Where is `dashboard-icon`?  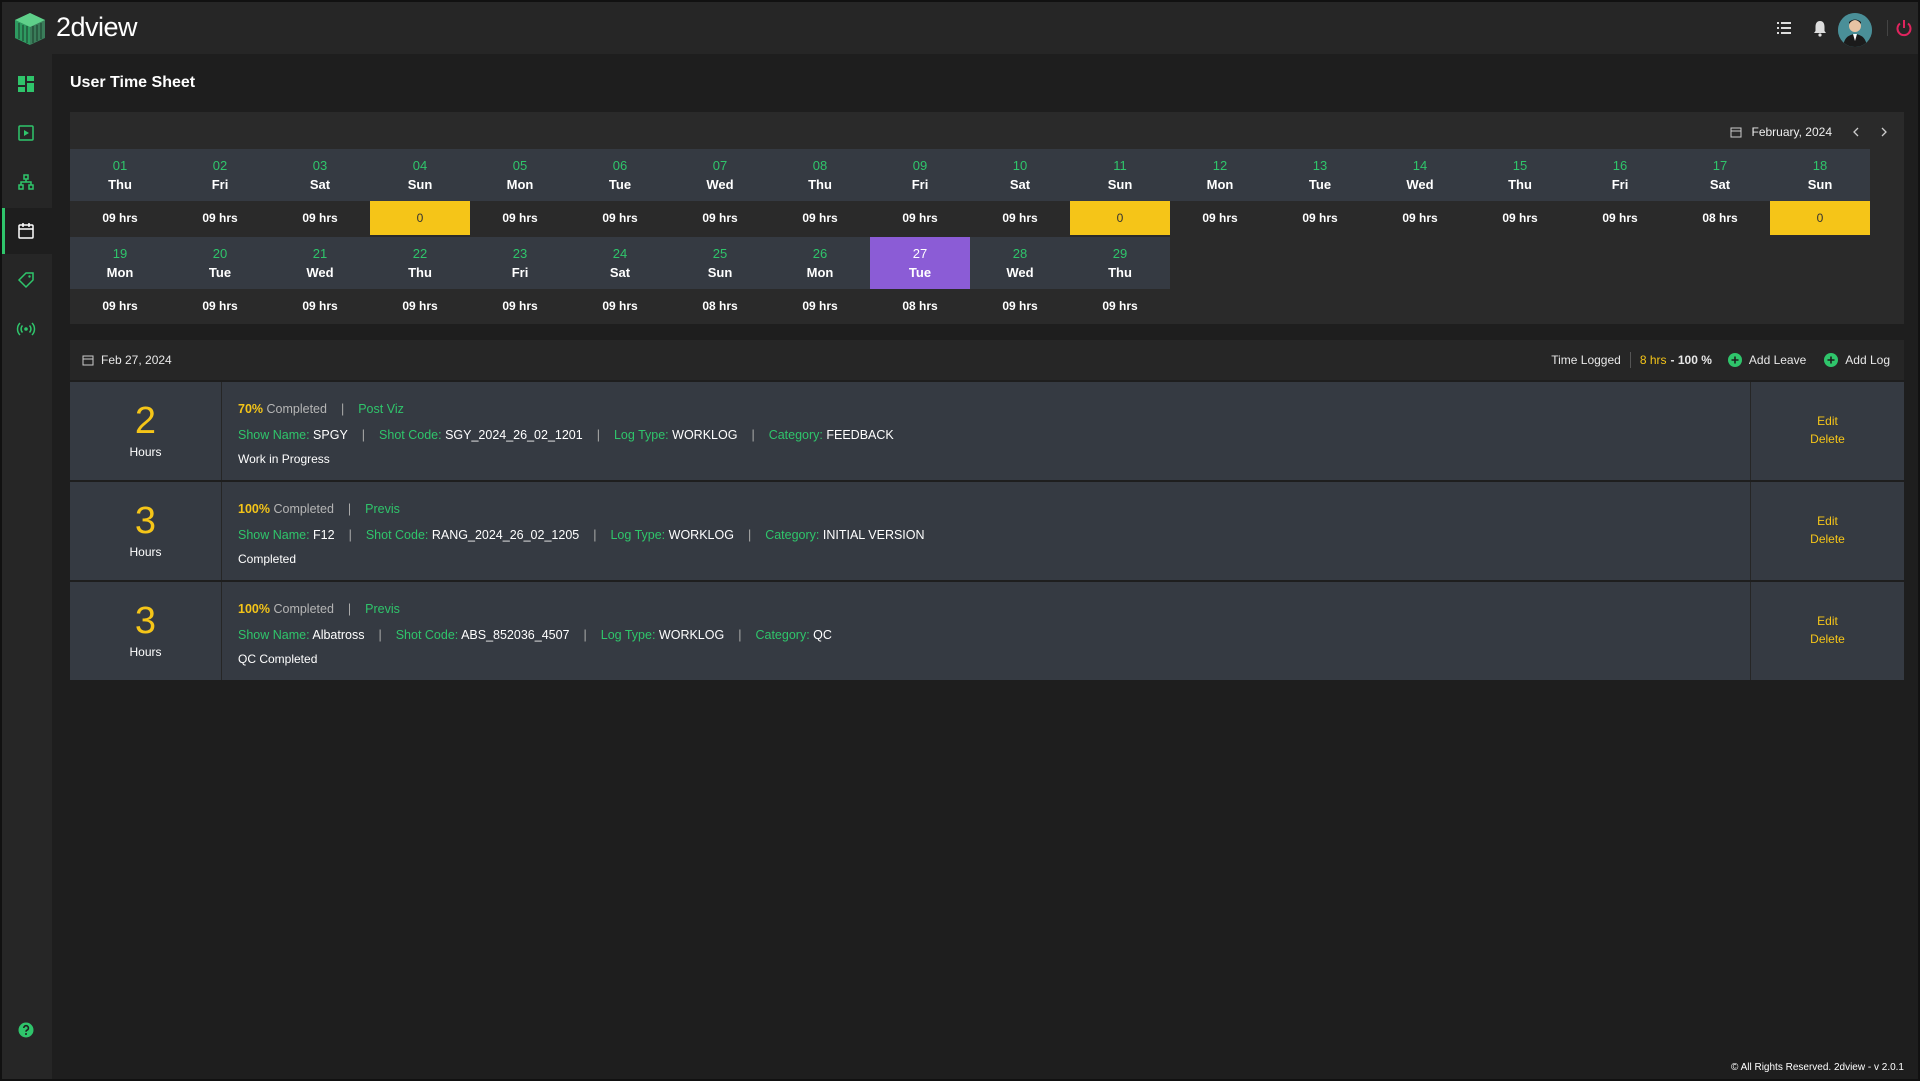
dashboard-icon is located at coordinates (26, 84).